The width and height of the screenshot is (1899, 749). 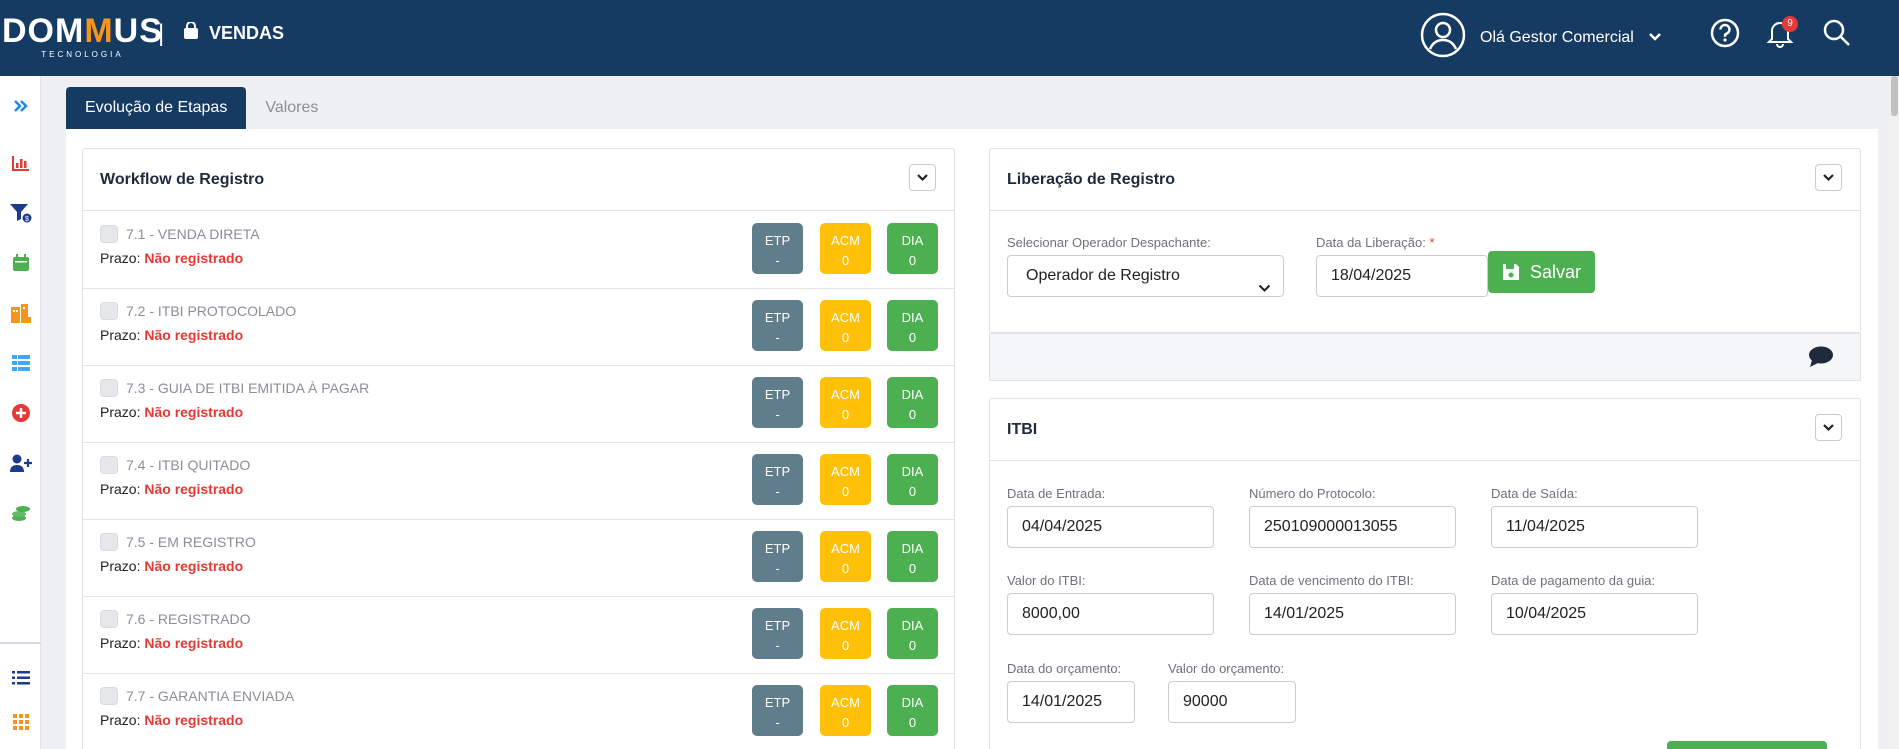 What do you see at coordinates (1375, 242) in the screenshot?
I see `release-date-label: Data da Liberação: *` at bounding box center [1375, 242].